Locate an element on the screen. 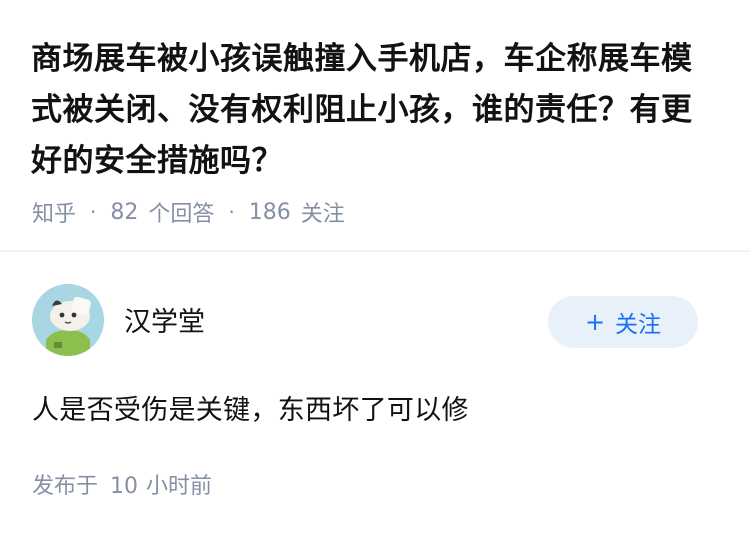  publish-time: 发布于 10 小时前 is located at coordinates (122, 484).